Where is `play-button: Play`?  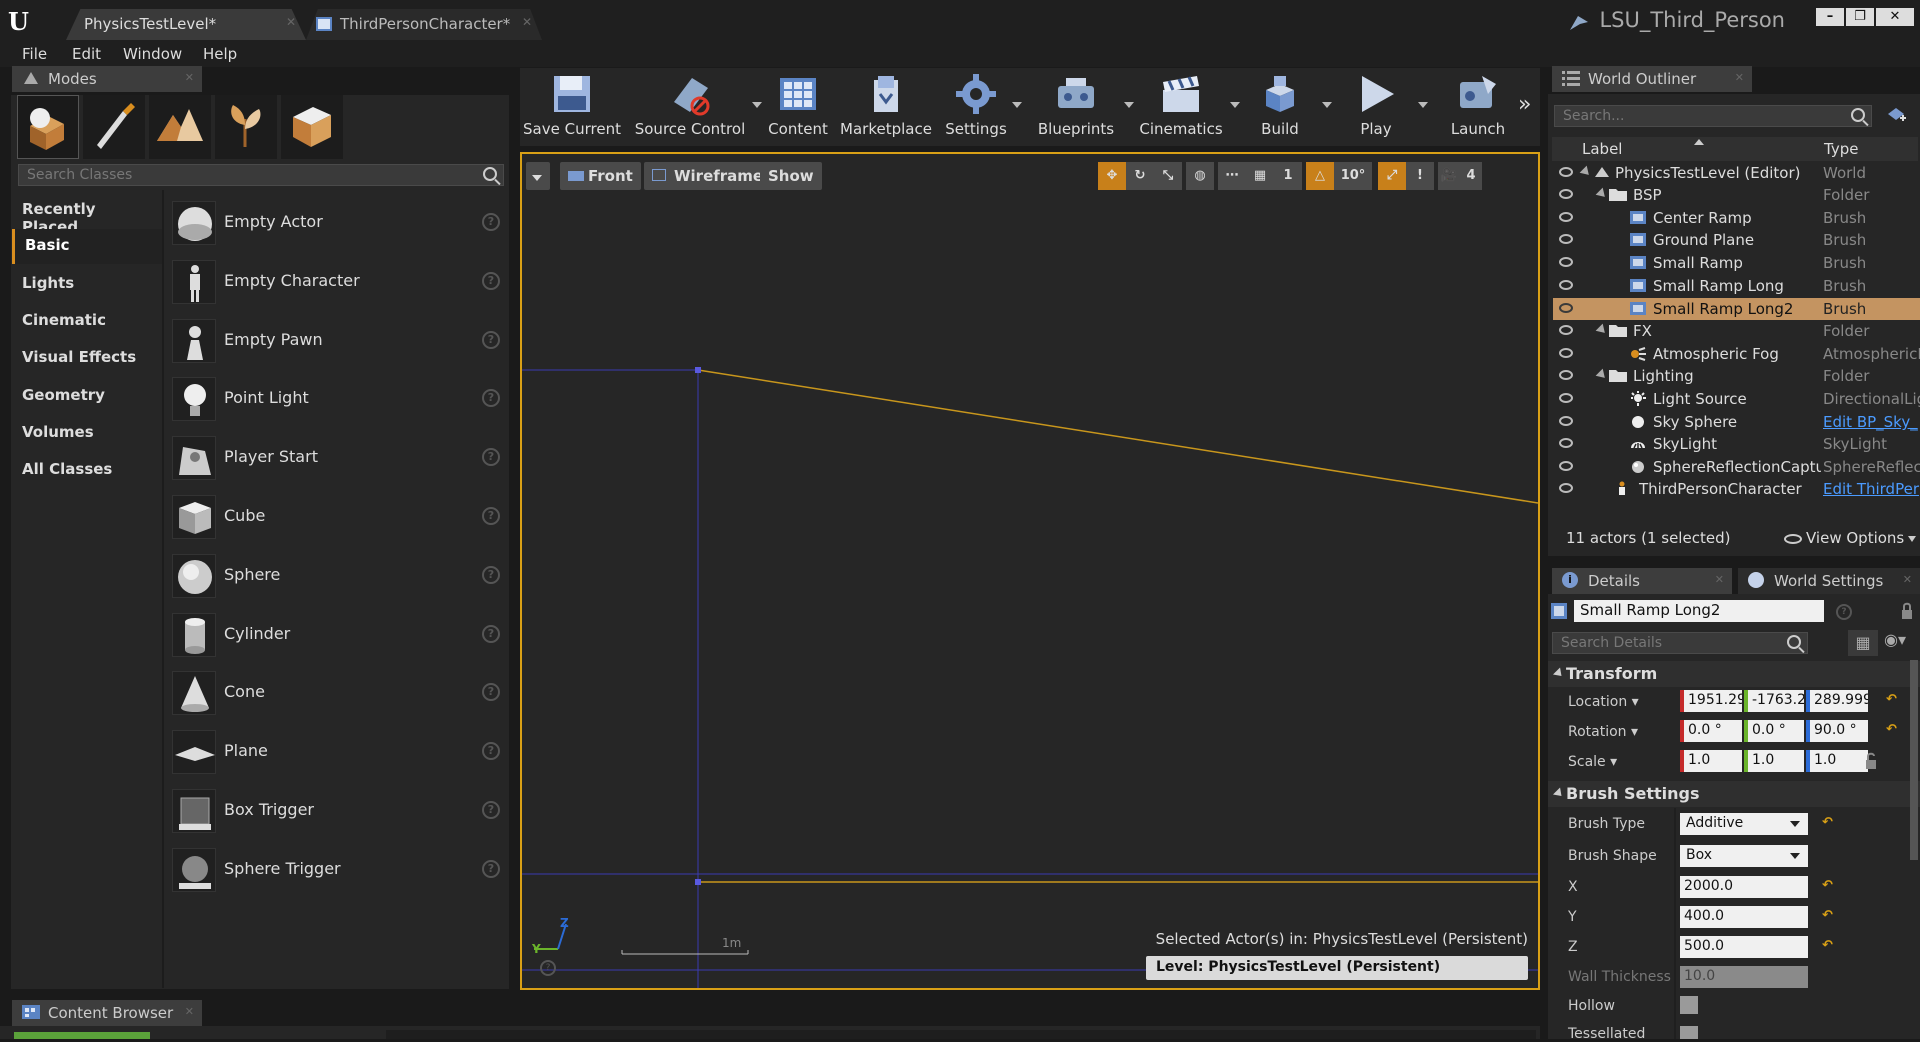 play-button: Play is located at coordinates (1387, 106).